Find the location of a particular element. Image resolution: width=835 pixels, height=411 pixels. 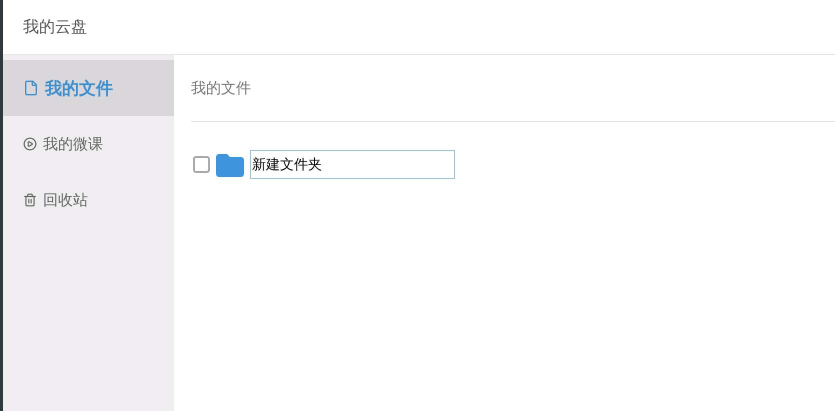

section-heading: 我的文件 is located at coordinates (221, 88).